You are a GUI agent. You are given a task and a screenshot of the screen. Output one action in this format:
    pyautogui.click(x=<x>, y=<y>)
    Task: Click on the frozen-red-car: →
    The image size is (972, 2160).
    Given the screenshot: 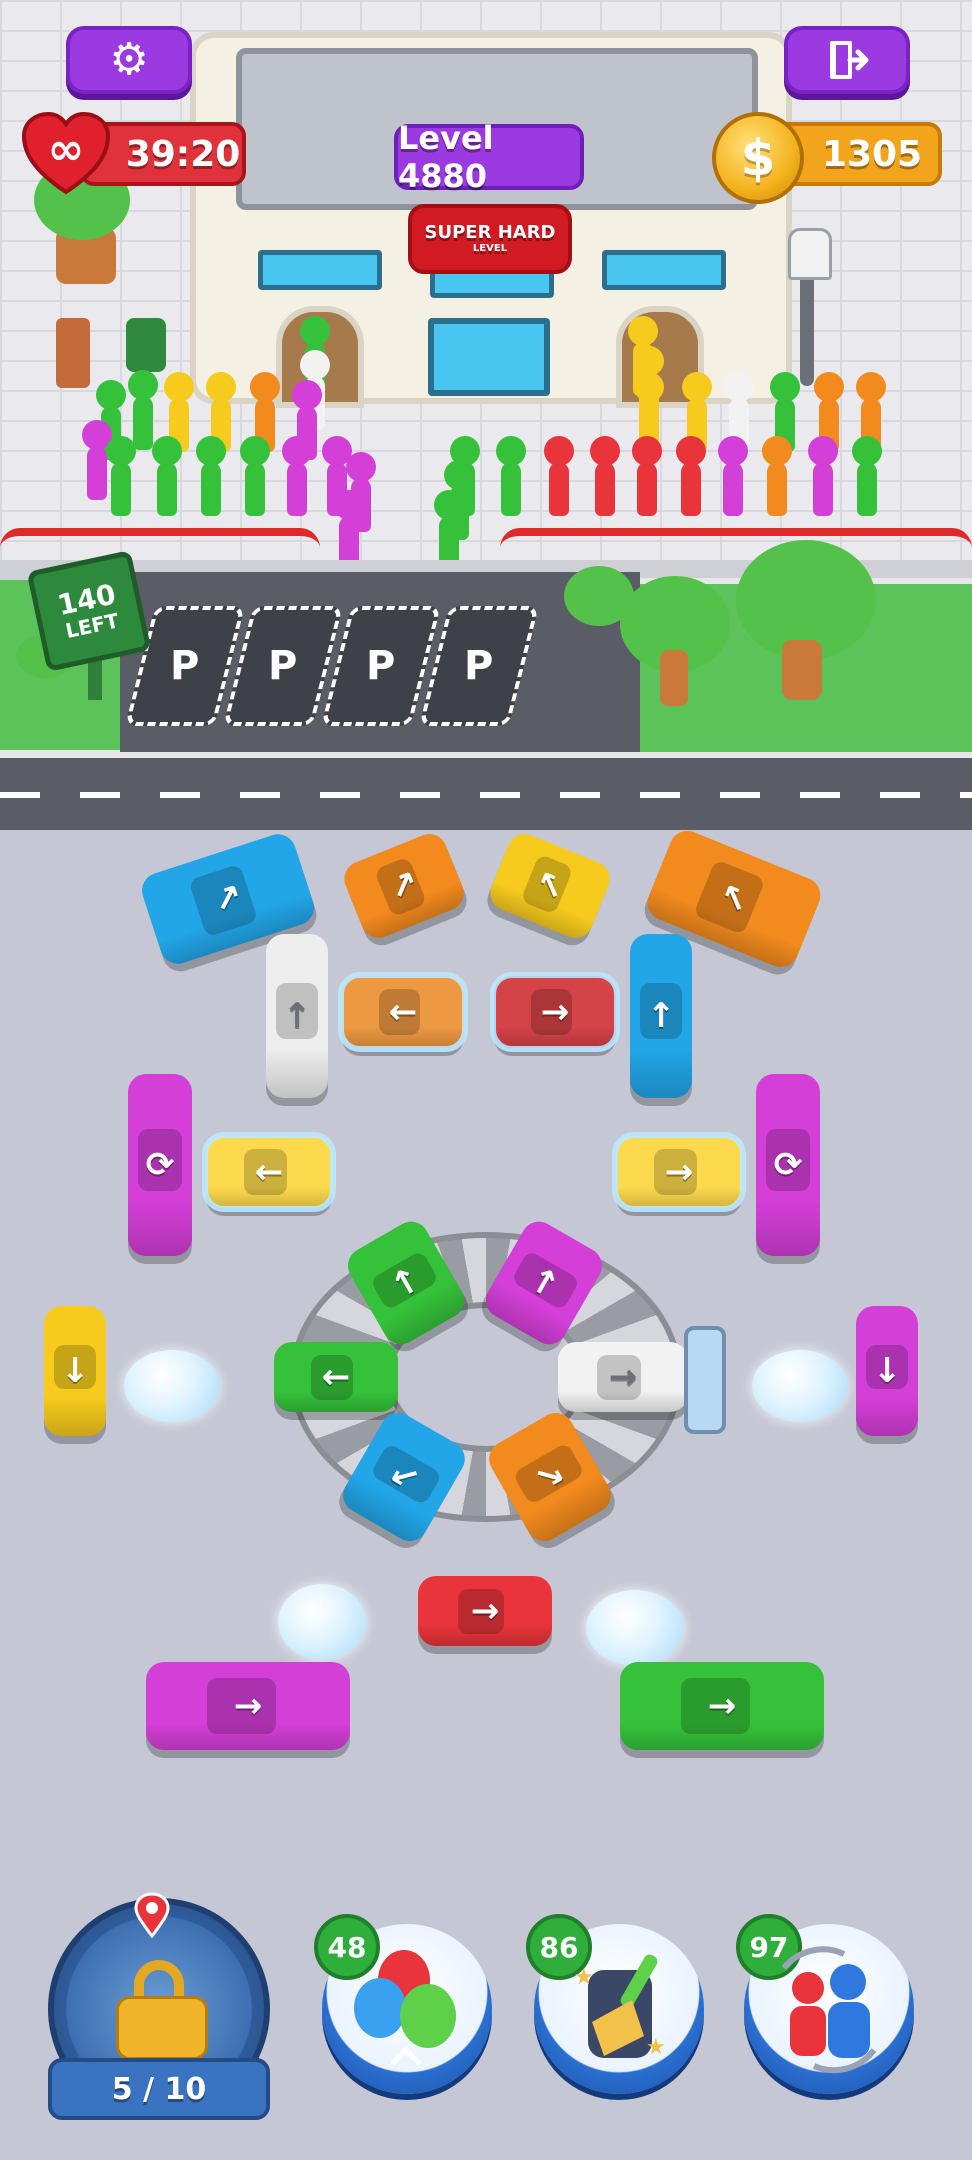 What is the action you would take?
    pyautogui.click(x=555, y=1012)
    